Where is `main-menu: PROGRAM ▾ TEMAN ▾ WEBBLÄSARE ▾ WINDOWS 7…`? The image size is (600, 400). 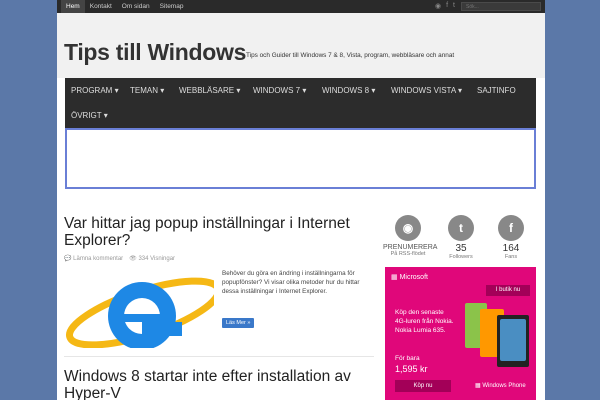 main-menu: PROGRAM ▾ TEMAN ▾ WEBBLÄSARE ▾ WINDOWS 7… is located at coordinates (300, 103).